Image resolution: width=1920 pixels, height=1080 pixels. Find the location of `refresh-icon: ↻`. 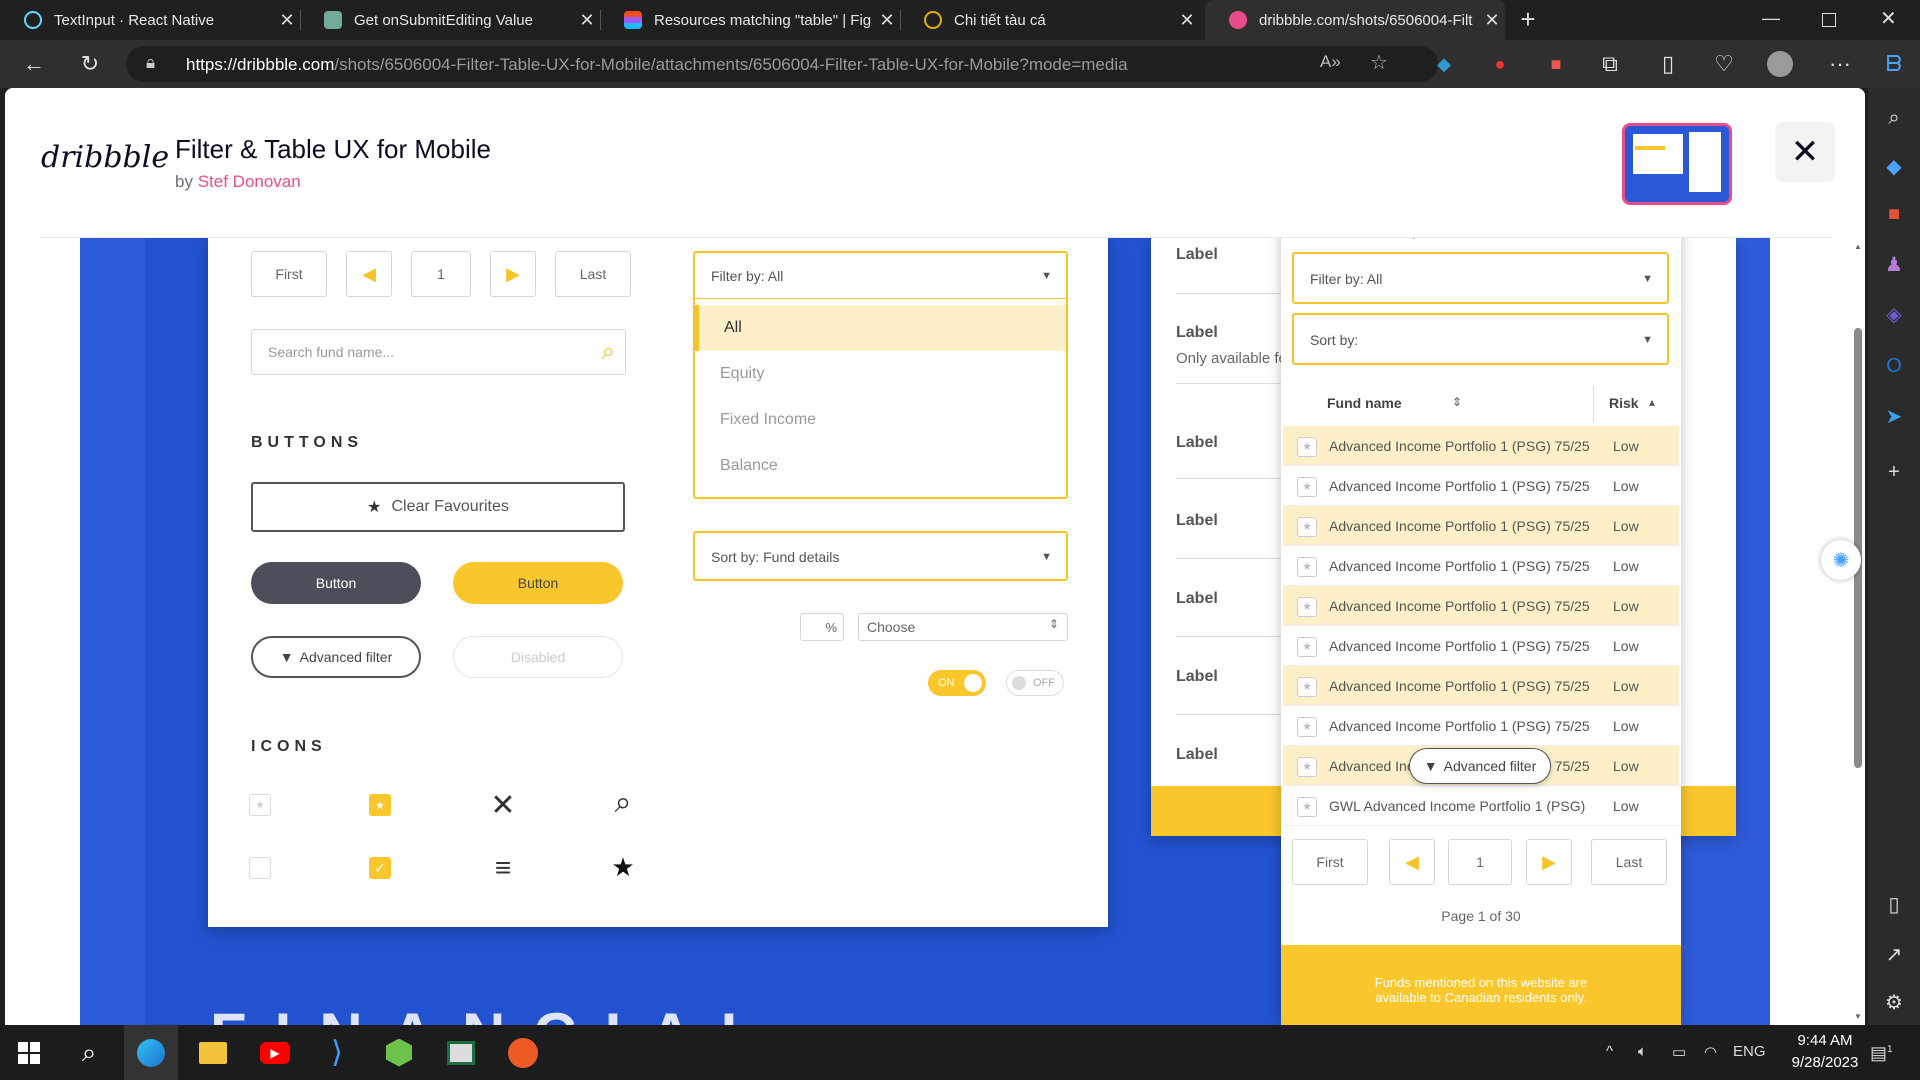

refresh-icon: ↻ is located at coordinates (90, 64).